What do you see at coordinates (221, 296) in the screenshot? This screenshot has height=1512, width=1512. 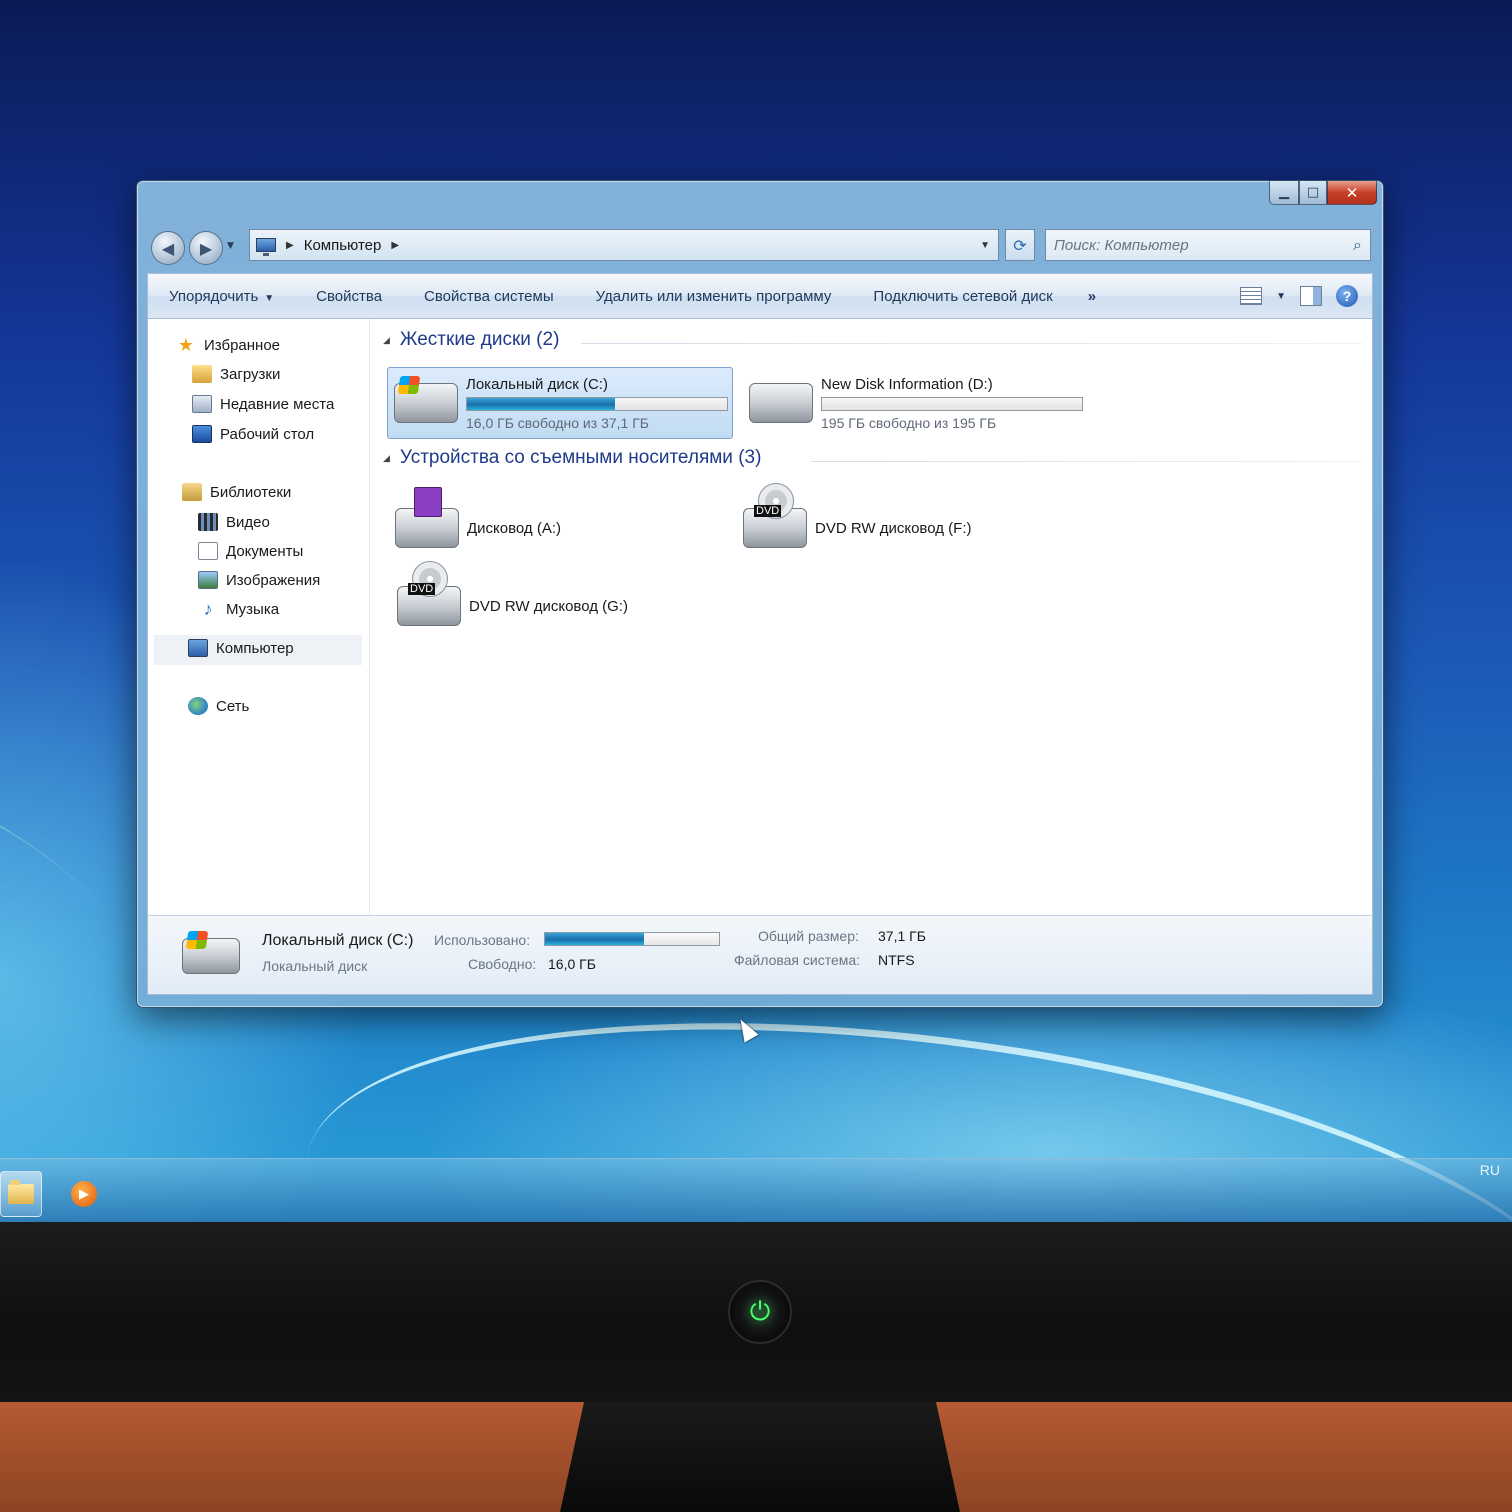 I see `organize-button: Упорядочить ▼` at bounding box center [221, 296].